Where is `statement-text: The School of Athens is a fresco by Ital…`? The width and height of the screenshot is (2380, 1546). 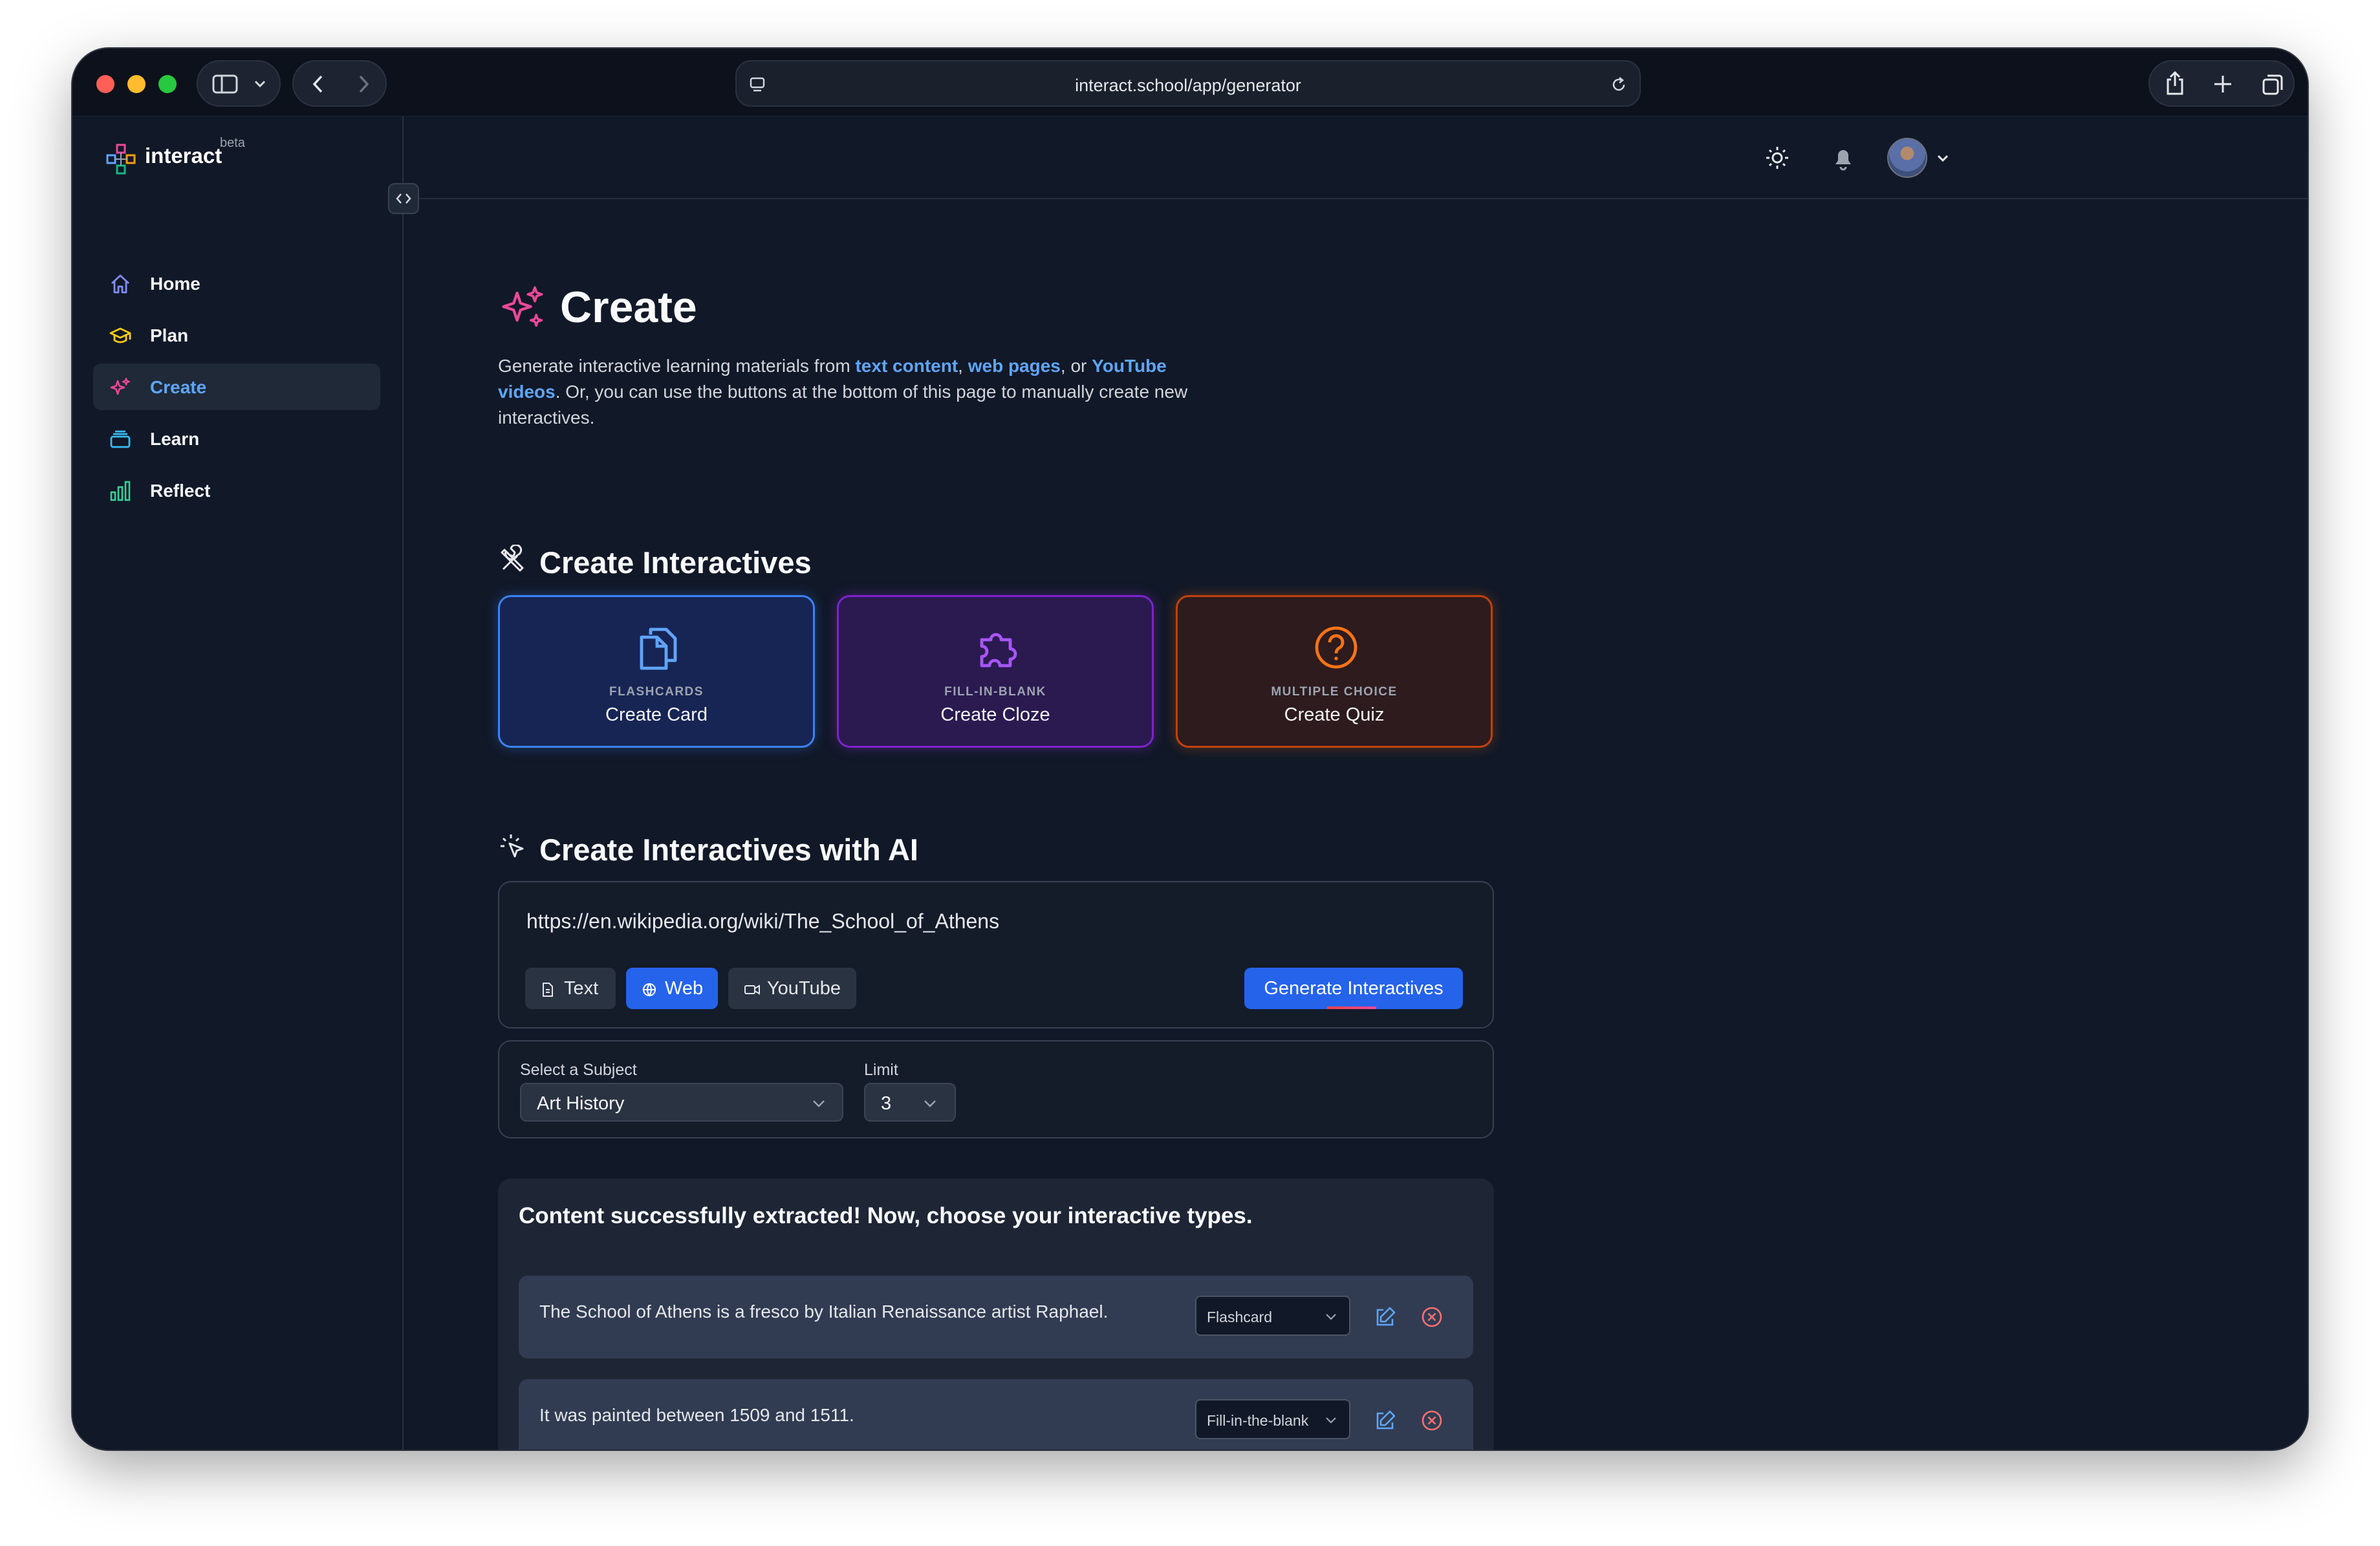 statement-text: The School of Athens is a fresco by Ital… is located at coordinates (824, 1311).